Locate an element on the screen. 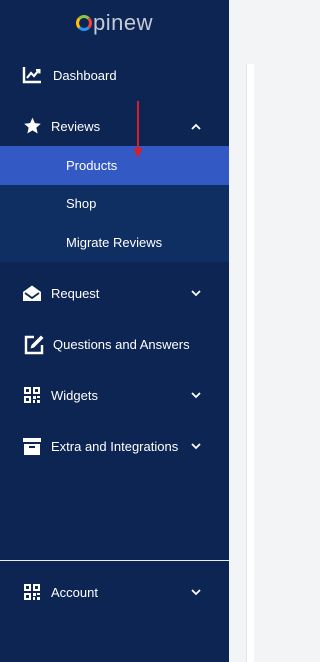  envelope-open-icon is located at coordinates (32, 293).